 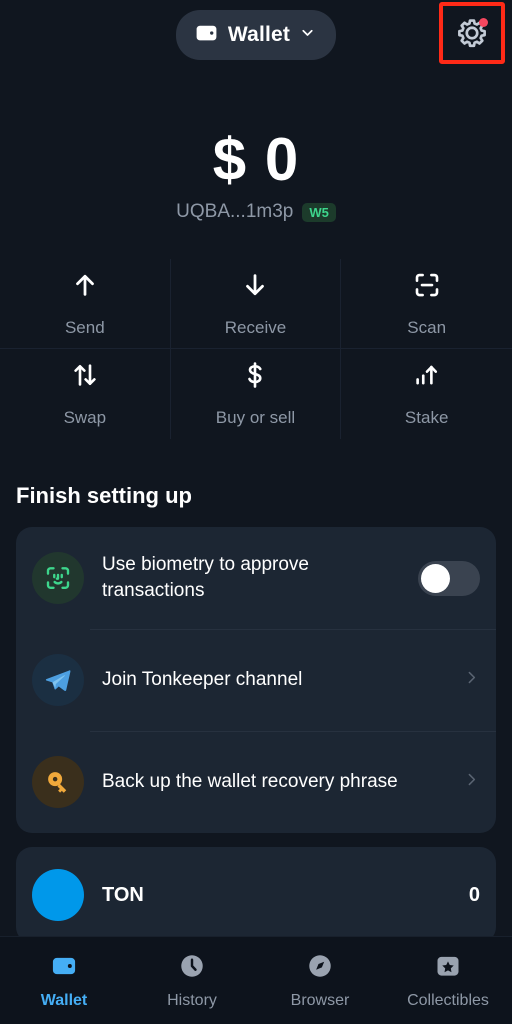 I want to click on dollar-icon, so click(x=255, y=377).